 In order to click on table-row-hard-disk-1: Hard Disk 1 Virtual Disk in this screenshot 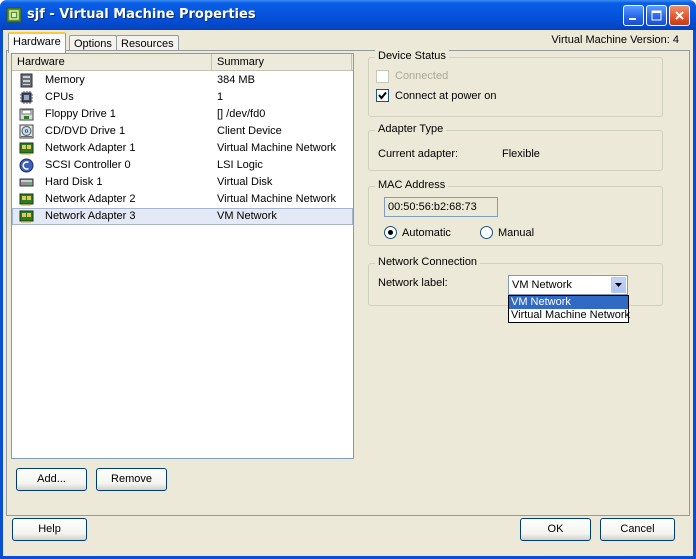, I will do `click(182, 182)`.